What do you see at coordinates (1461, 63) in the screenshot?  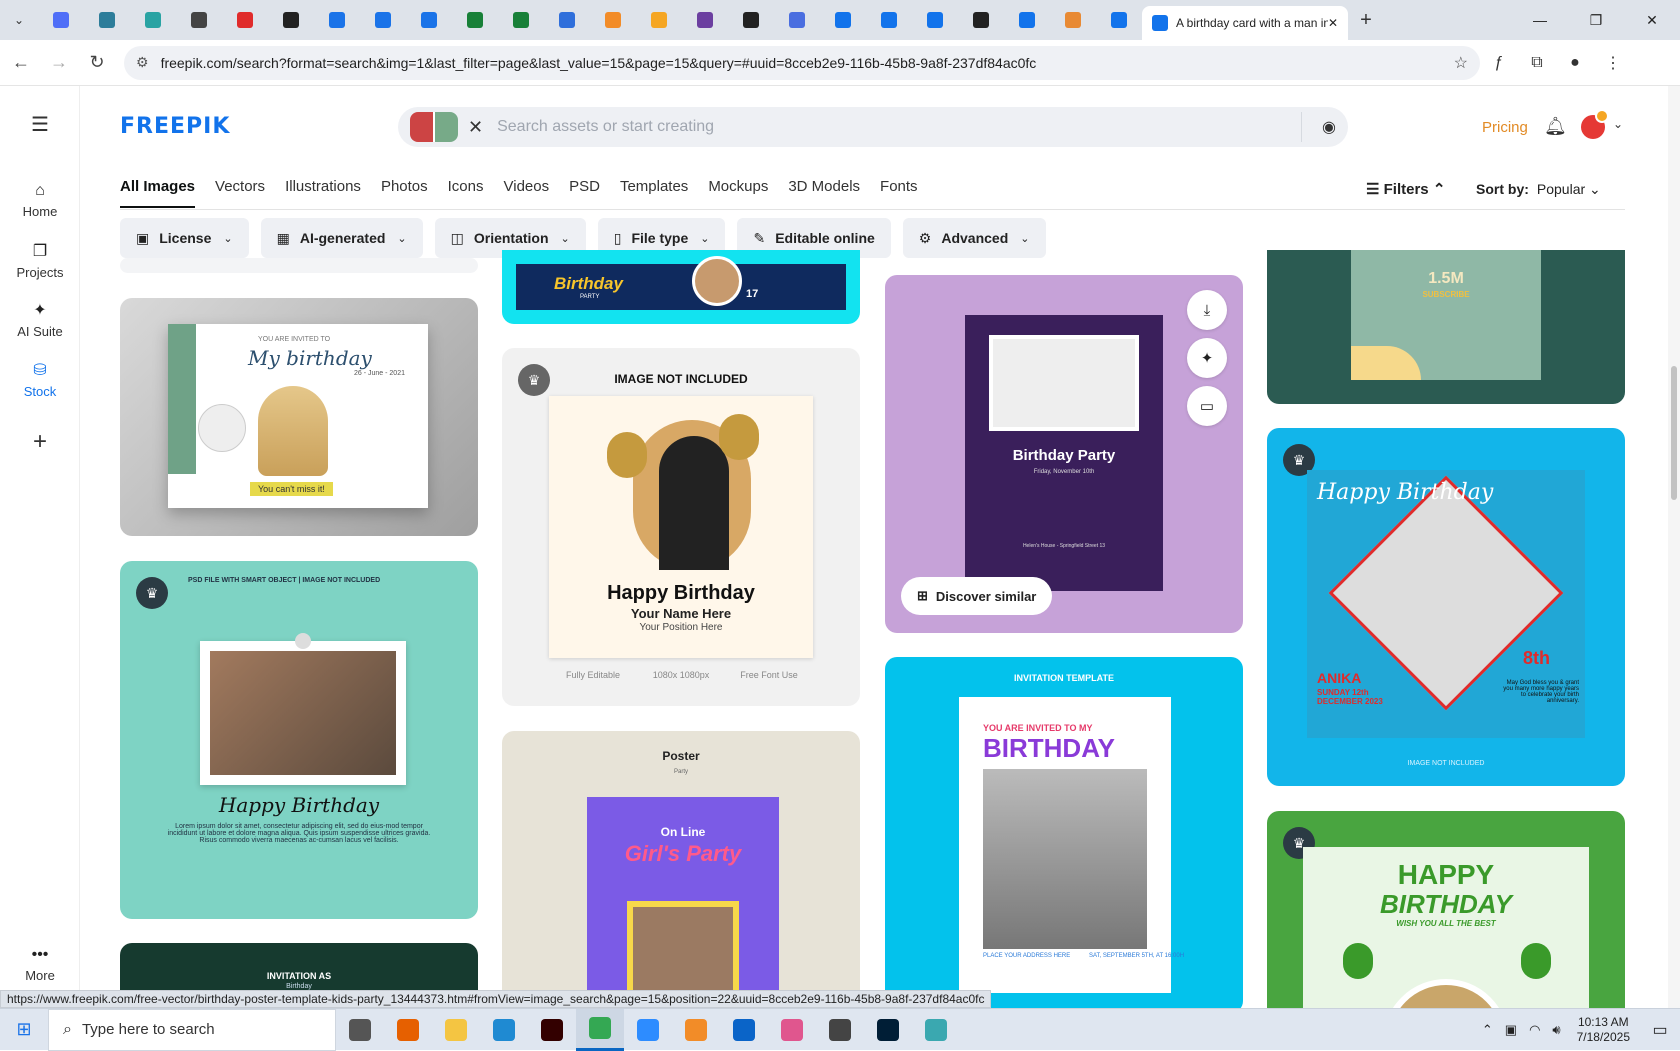 I see `bookmark-star-icon: ☆` at bounding box center [1461, 63].